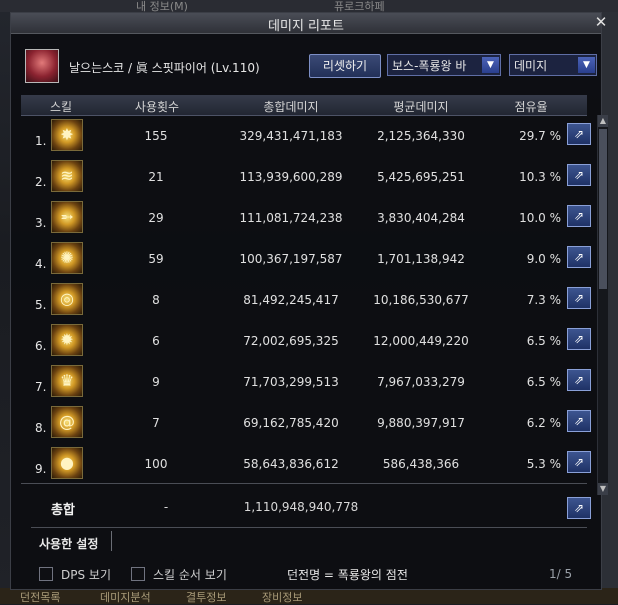  Describe the element at coordinates (306, 26) in the screenshot. I see `window-title: 데미지 리포트` at that location.